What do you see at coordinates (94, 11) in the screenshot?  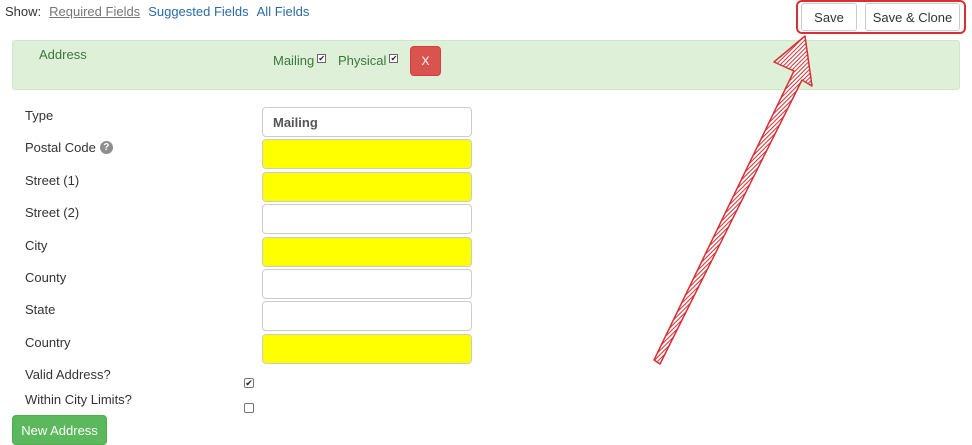 I see `required-fields-link: Required Fields` at bounding box center [94, 11].